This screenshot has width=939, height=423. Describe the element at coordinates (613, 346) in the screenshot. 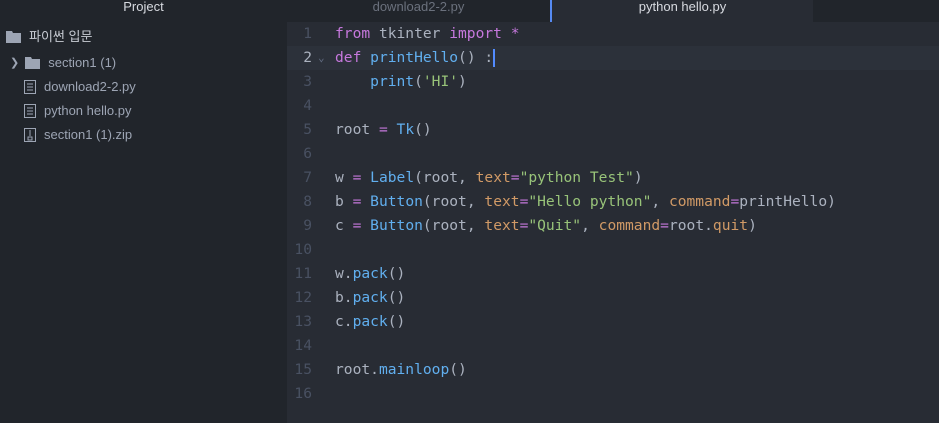

I see `code-line: 14` at that location.